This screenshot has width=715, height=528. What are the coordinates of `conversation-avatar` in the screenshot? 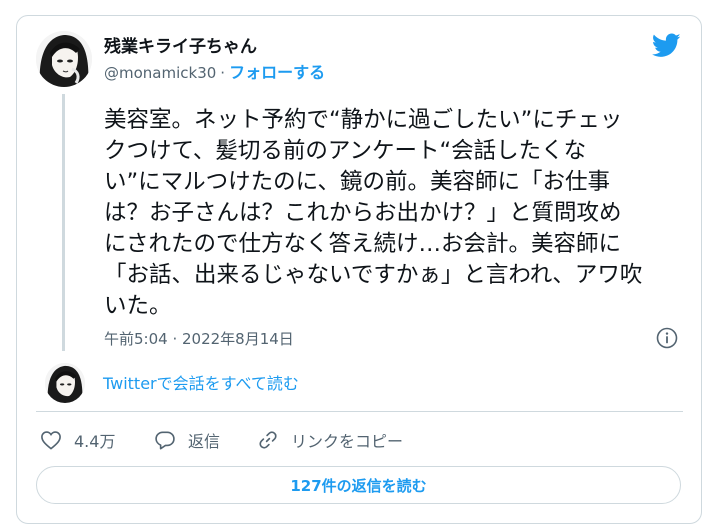 It's located at (65, 383).